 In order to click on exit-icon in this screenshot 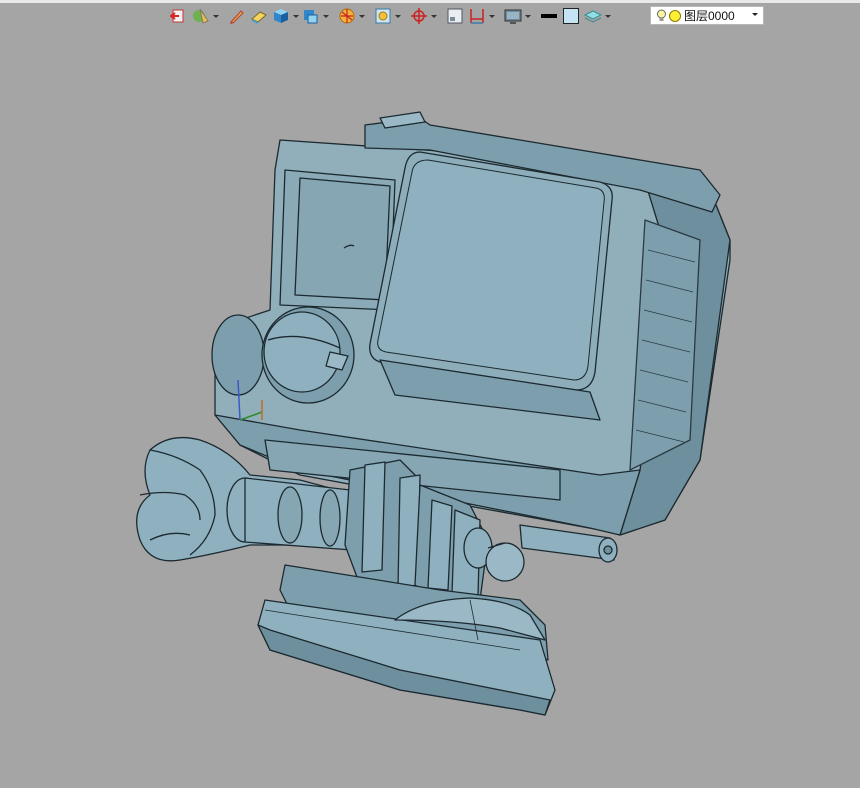, I will do `click(177, 16)`.